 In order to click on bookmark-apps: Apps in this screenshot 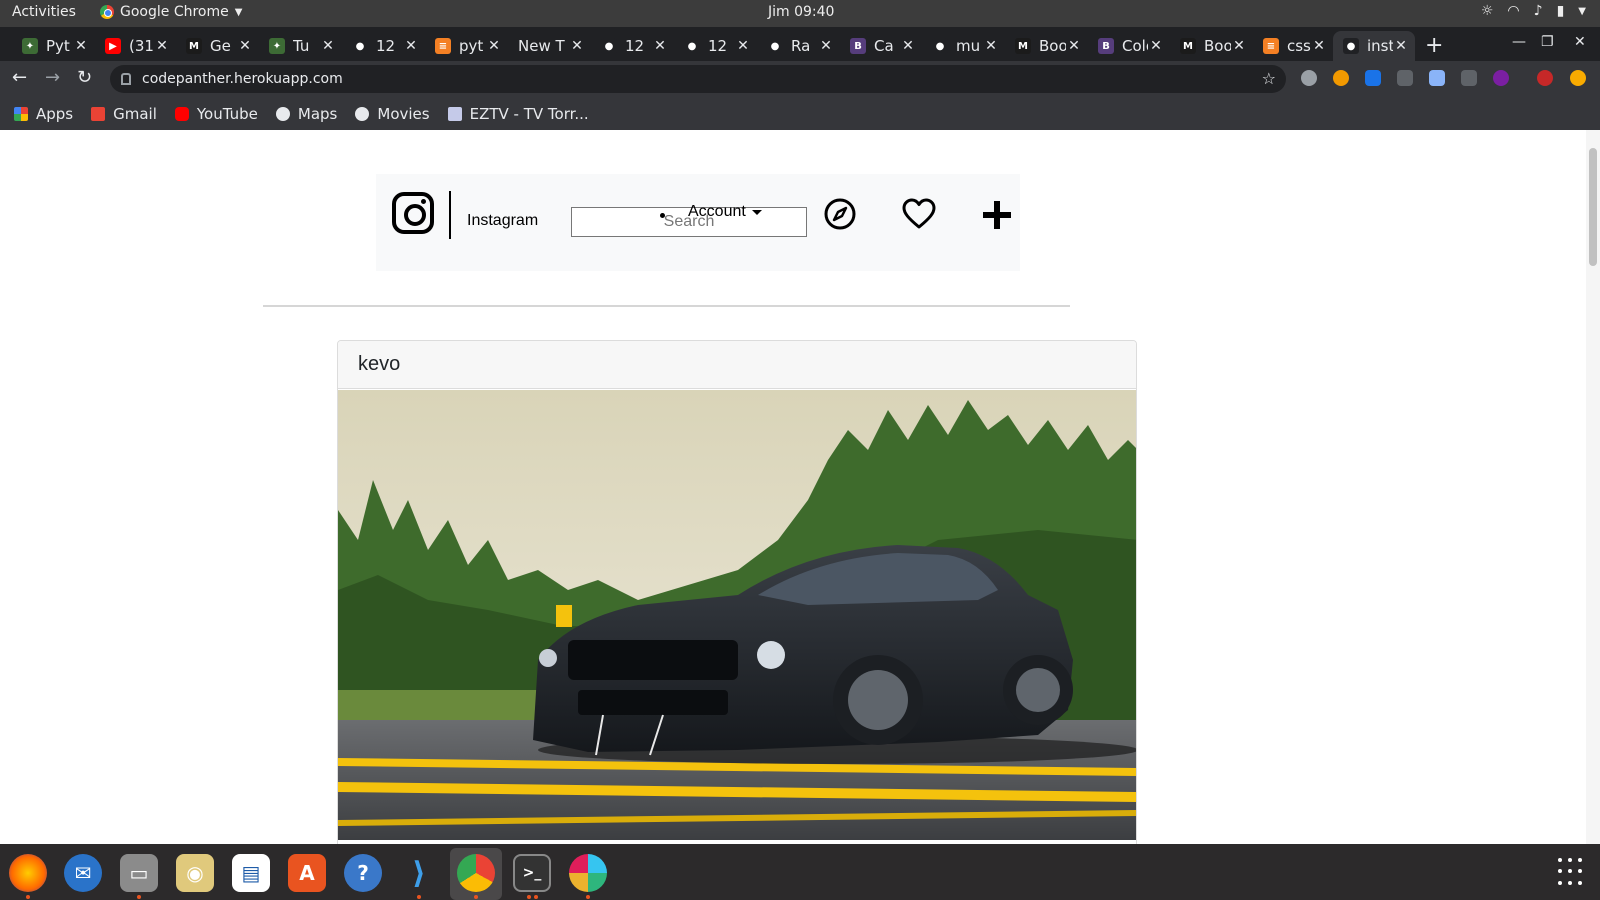, I will do `click(43, 114)`.